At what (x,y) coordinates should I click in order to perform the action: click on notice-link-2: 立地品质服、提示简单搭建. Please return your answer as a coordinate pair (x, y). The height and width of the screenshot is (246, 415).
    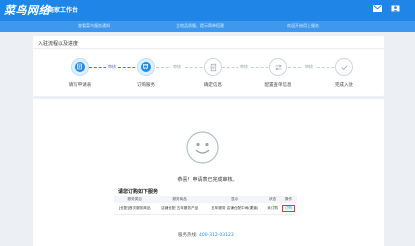
    Looking at the image, I should click on (200, 26).